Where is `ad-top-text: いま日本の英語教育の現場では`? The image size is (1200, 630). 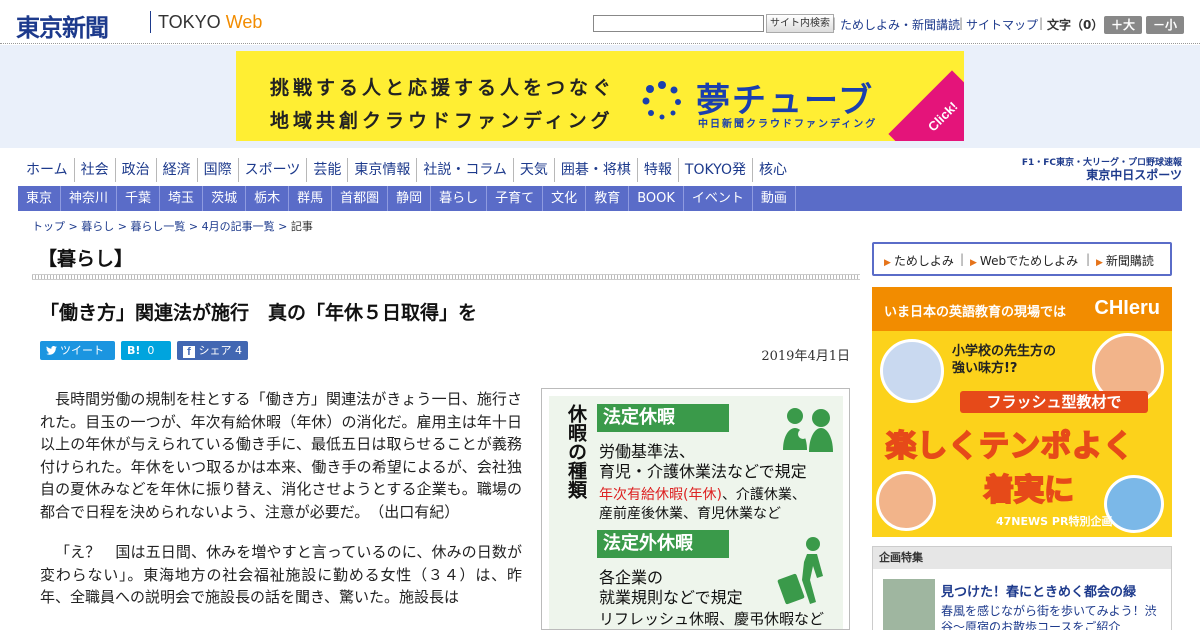 ad-top-text: いま日本の英語教育の現場では is located at coordinates (975, 312).